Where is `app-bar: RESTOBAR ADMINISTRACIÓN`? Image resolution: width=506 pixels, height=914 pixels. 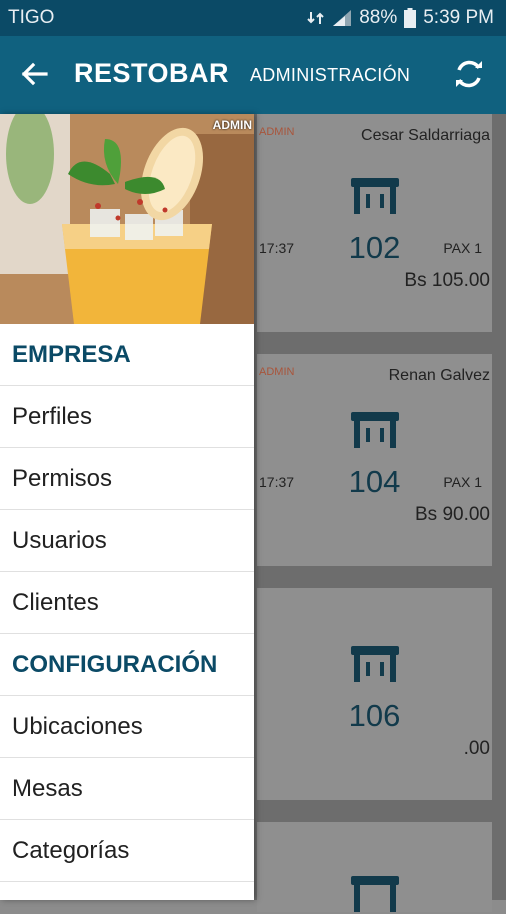 app-bar: RESTOBAR ADMINISTRACIÓN is located at coordinates (253, 75).